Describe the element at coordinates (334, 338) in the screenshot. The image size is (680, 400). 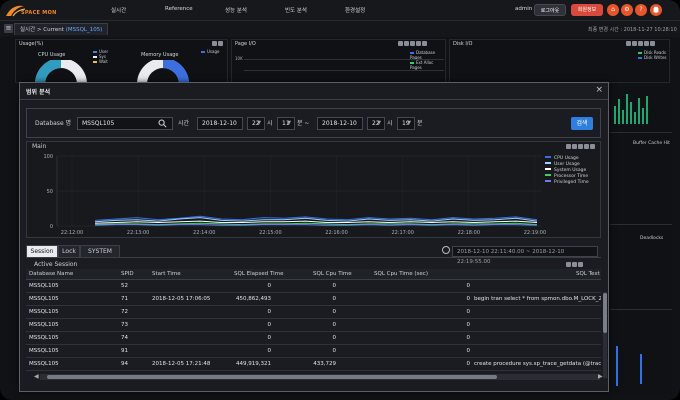
I see `cell-sql-cpu-time: 0` at that location.